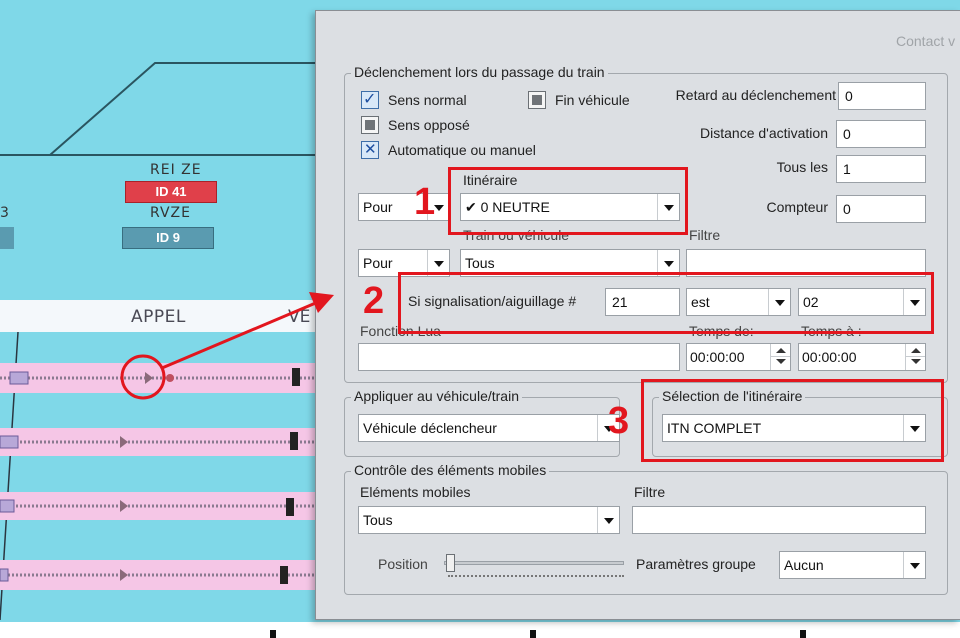 Image resolution: width=960 pixels, height=638 pixels. Describe the element at coordinates (881, 134) in the screenshot. I see `distance-input: 0` at that location.